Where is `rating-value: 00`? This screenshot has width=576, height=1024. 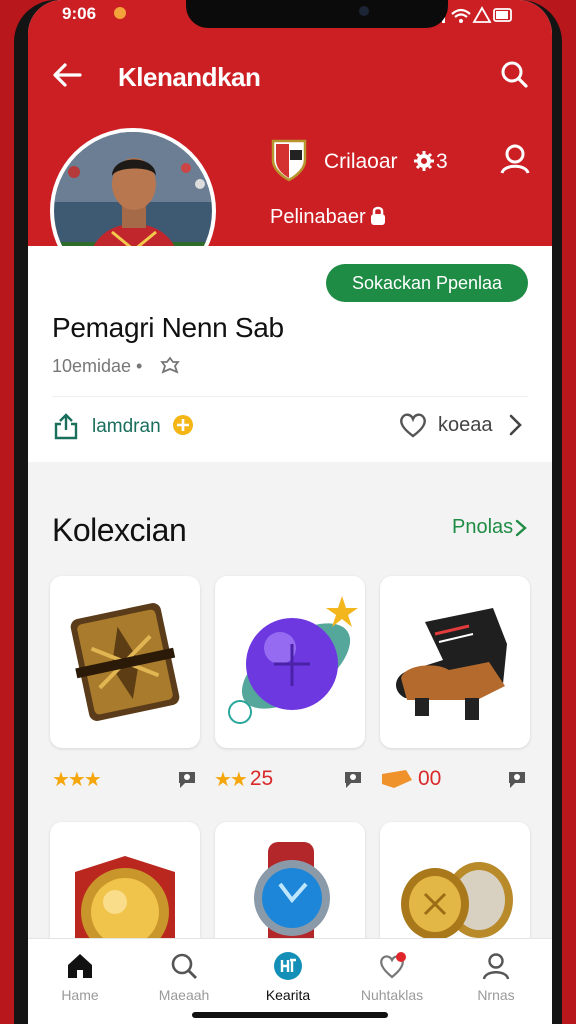 rating-value: 00 is located at coordinates (430, 778).